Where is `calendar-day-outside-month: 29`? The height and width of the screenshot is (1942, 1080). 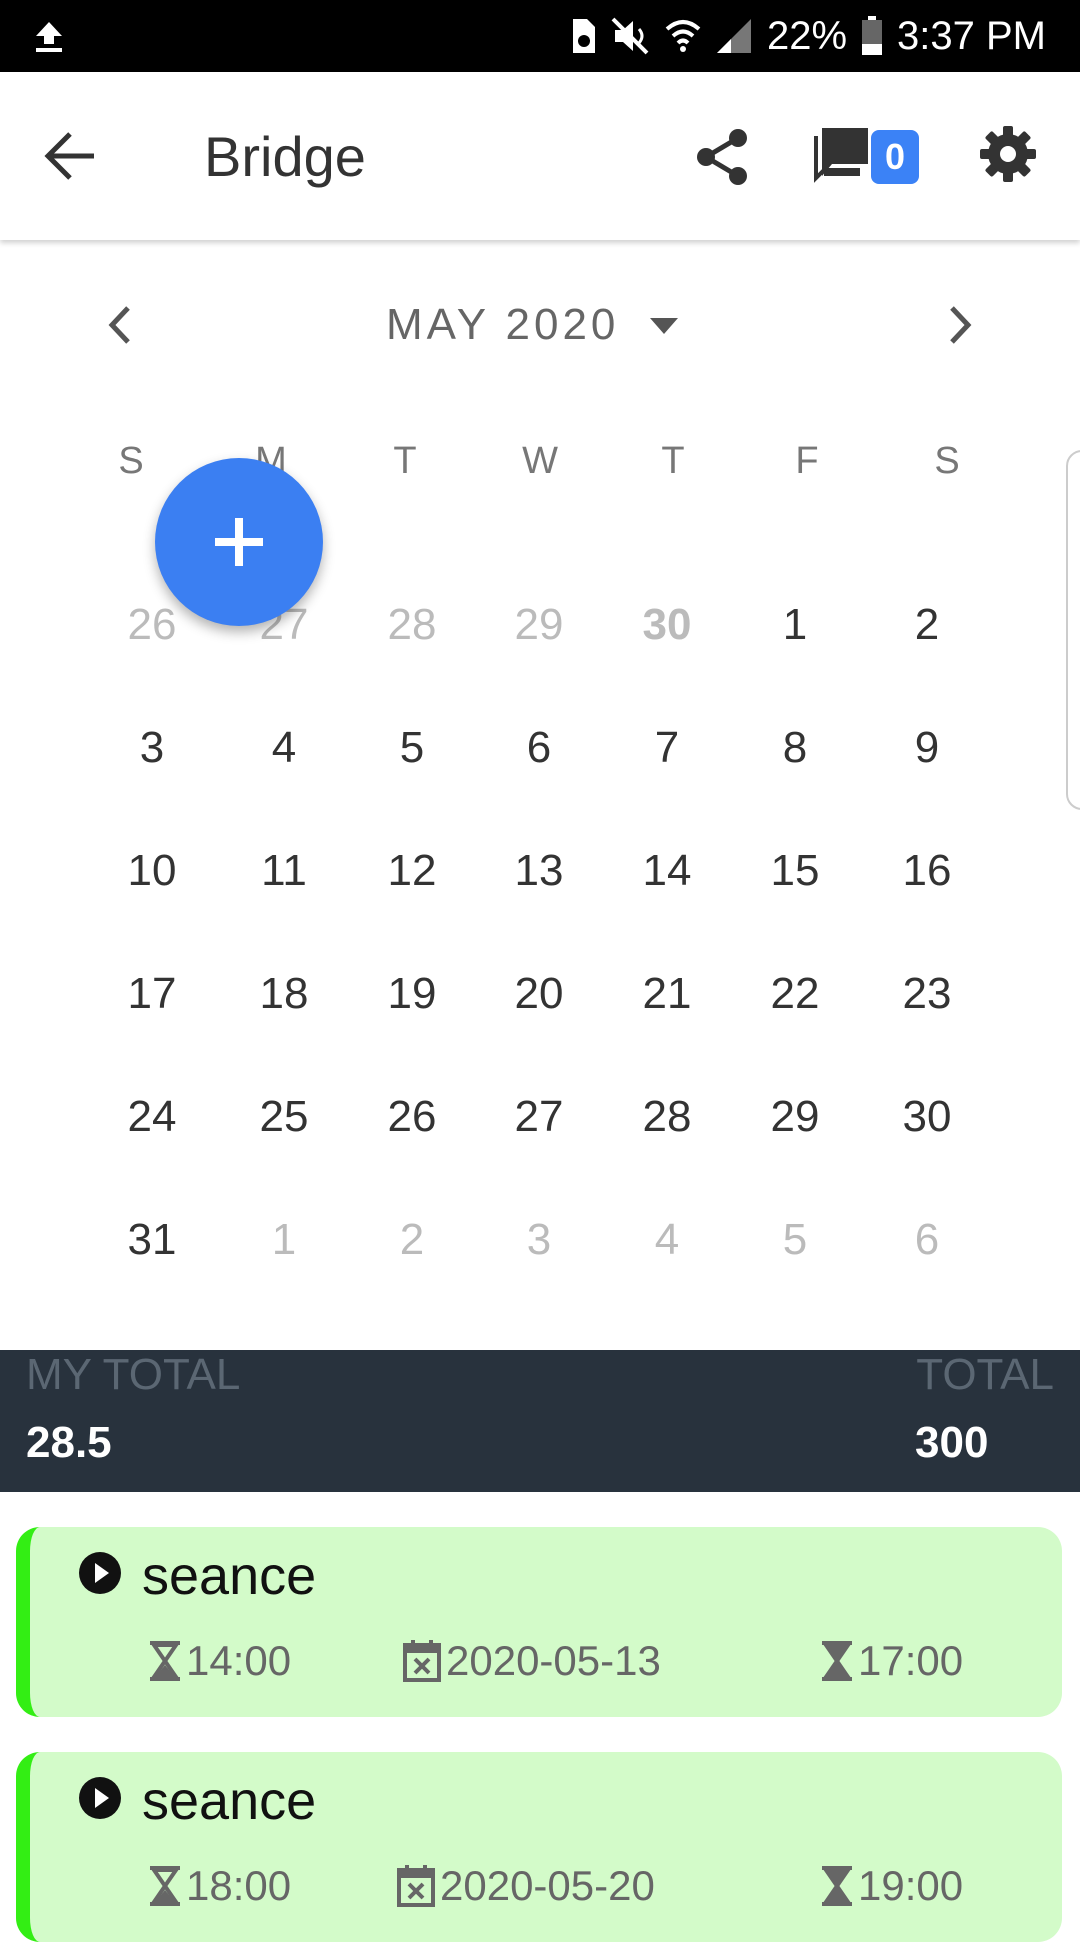 calendar-day-outside-month: 29 is located at coordinates (539, 625).